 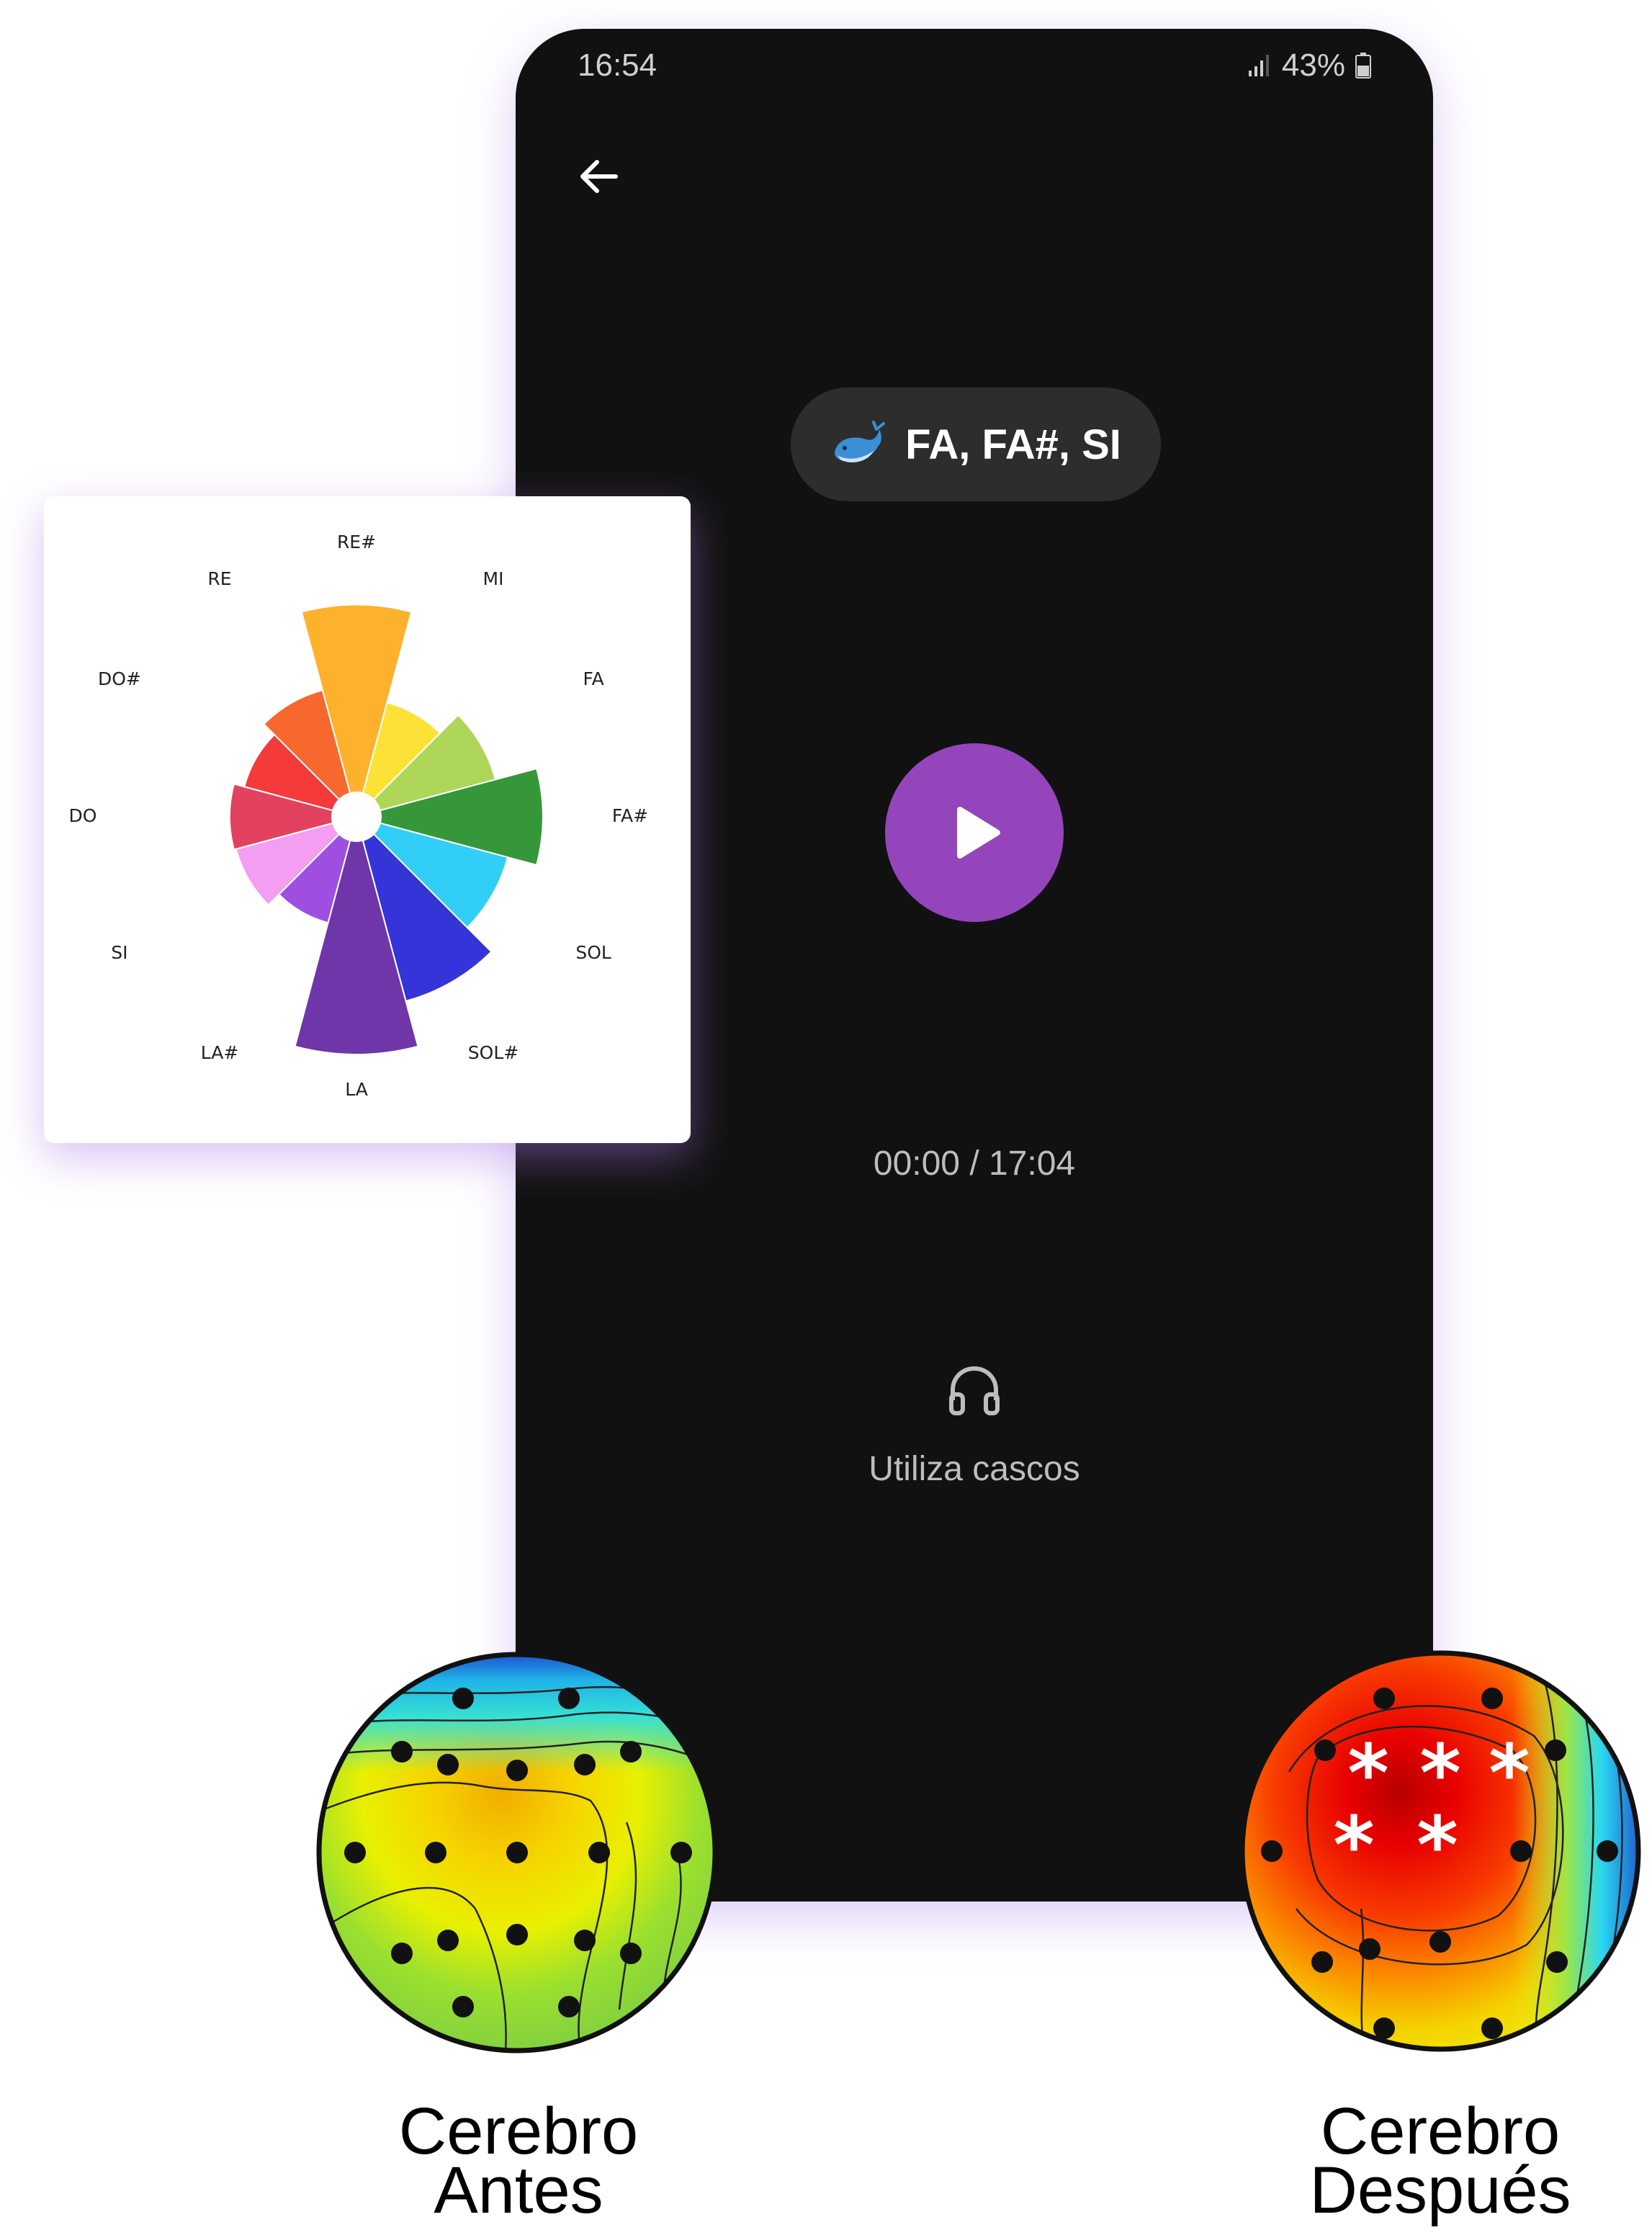 What do you see at coordinates (978, 833) in the screenshot?
I see `play-icon` at bounding box center [978, 833].